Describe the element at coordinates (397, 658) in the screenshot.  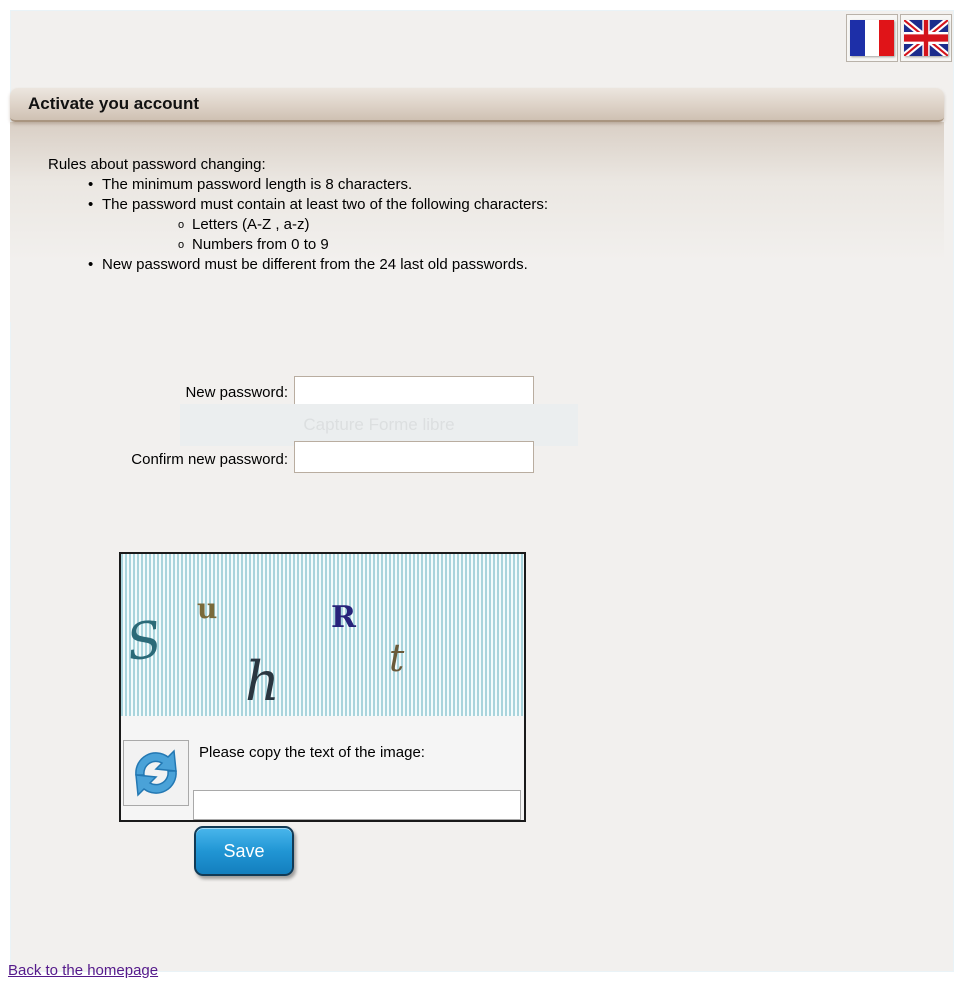
I see `captcha-char: t` at that location.